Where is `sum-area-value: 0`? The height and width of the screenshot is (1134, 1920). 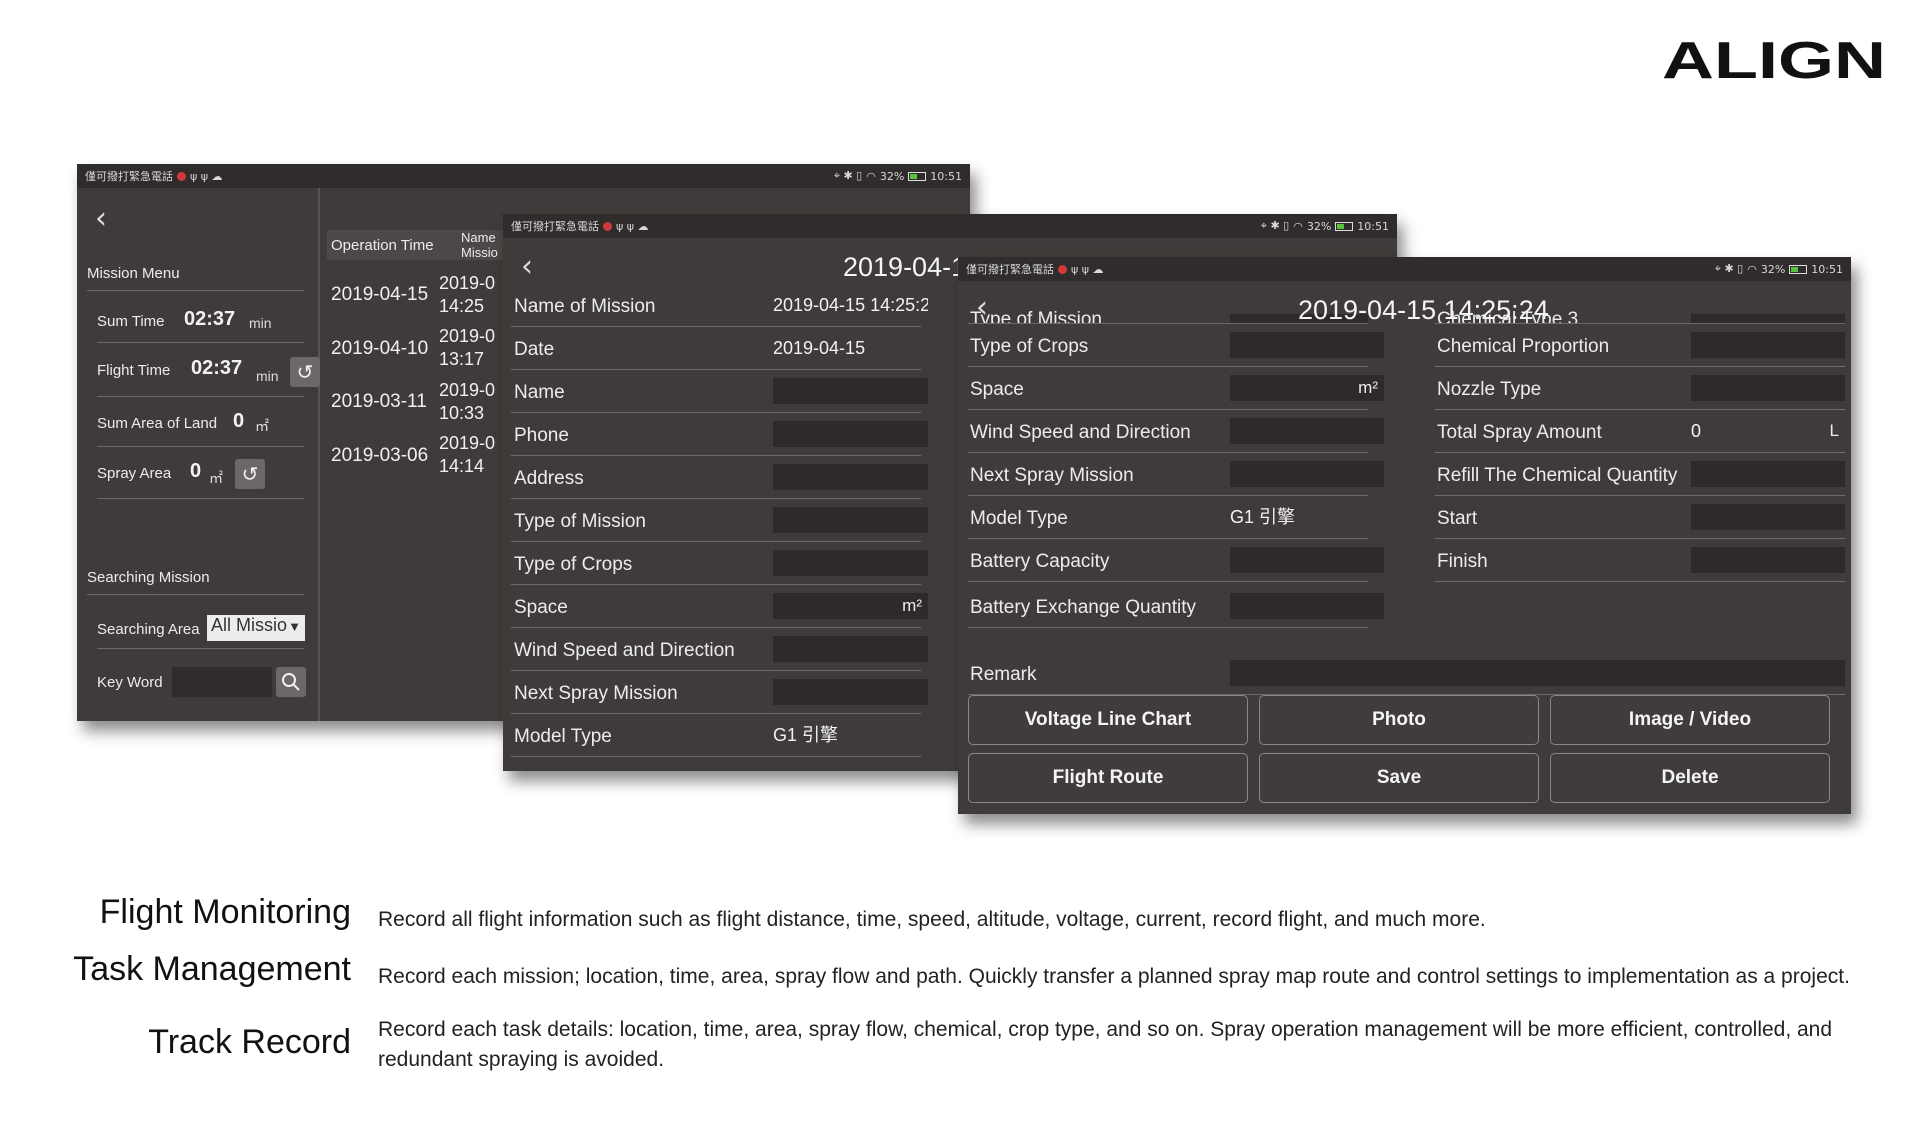 sum-area-value: 0 is located at coordinates (239, 421).